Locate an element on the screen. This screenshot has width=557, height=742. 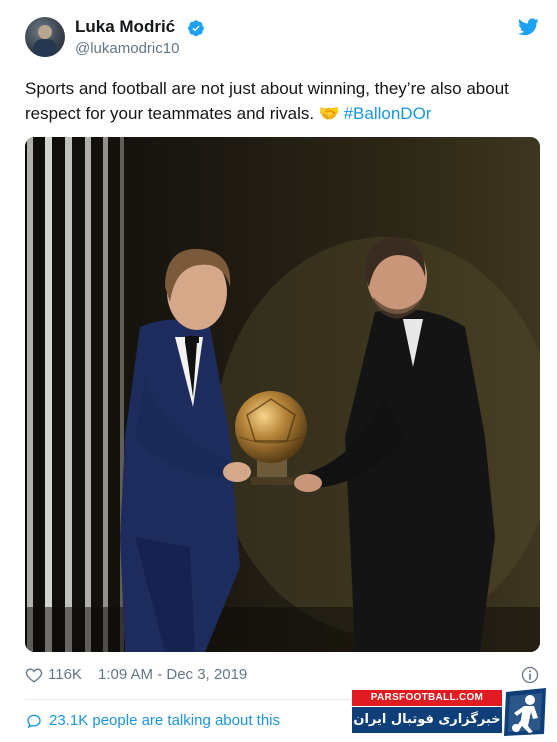
parsfootball-logo-icon is located at coordinates (525, 712).